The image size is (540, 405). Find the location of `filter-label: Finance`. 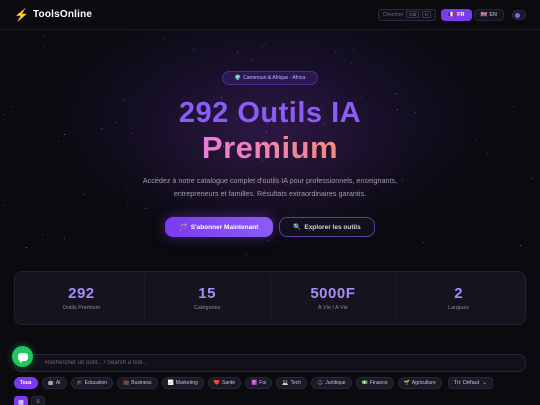

filter-label: Finance is located at coordinates (378, 383).